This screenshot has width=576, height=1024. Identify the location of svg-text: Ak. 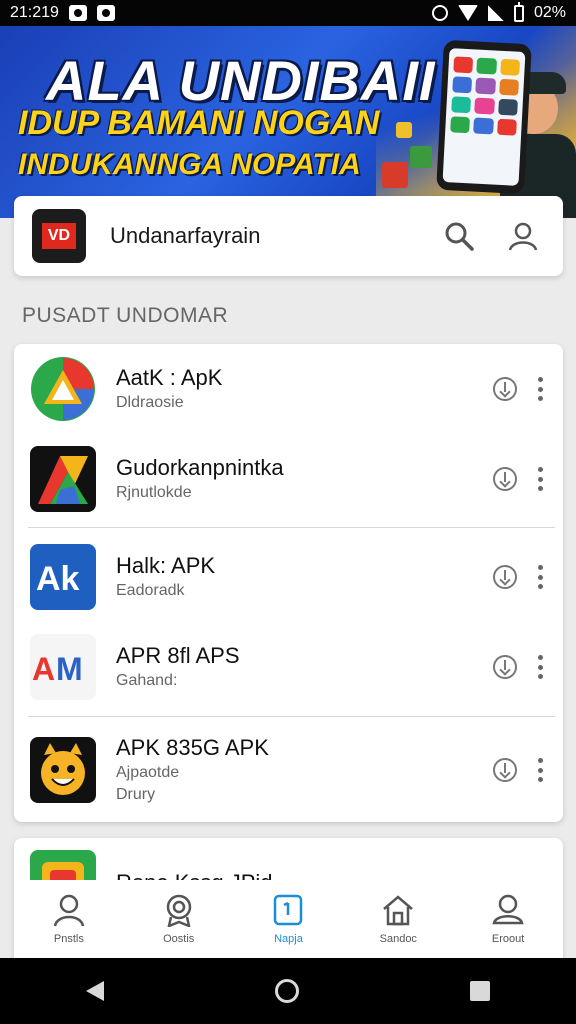
(58, 579).